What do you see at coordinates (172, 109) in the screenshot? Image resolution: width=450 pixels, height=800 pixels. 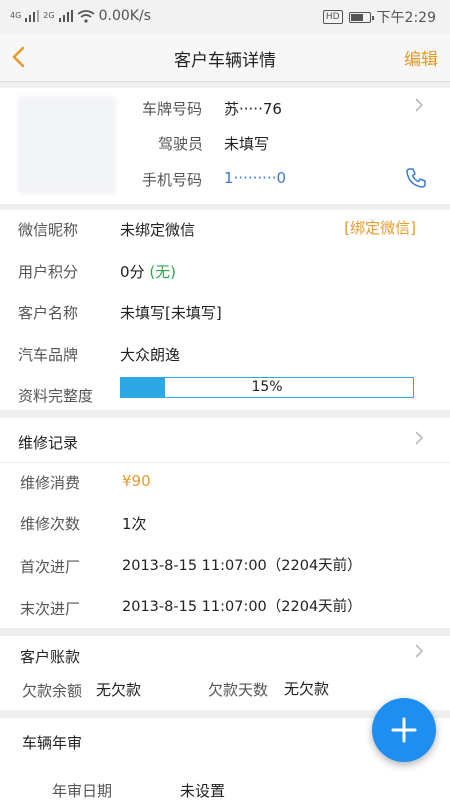 I see `plate-label: 车牌号码` at bounding box center [172, 109].